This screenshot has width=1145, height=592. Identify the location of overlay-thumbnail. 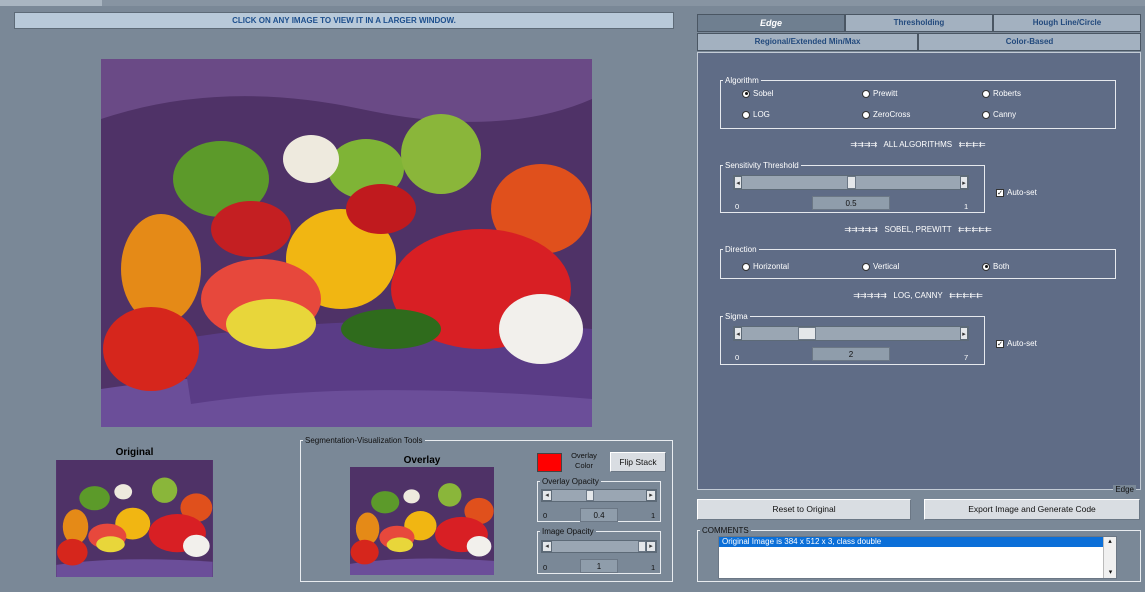
(422, 521).